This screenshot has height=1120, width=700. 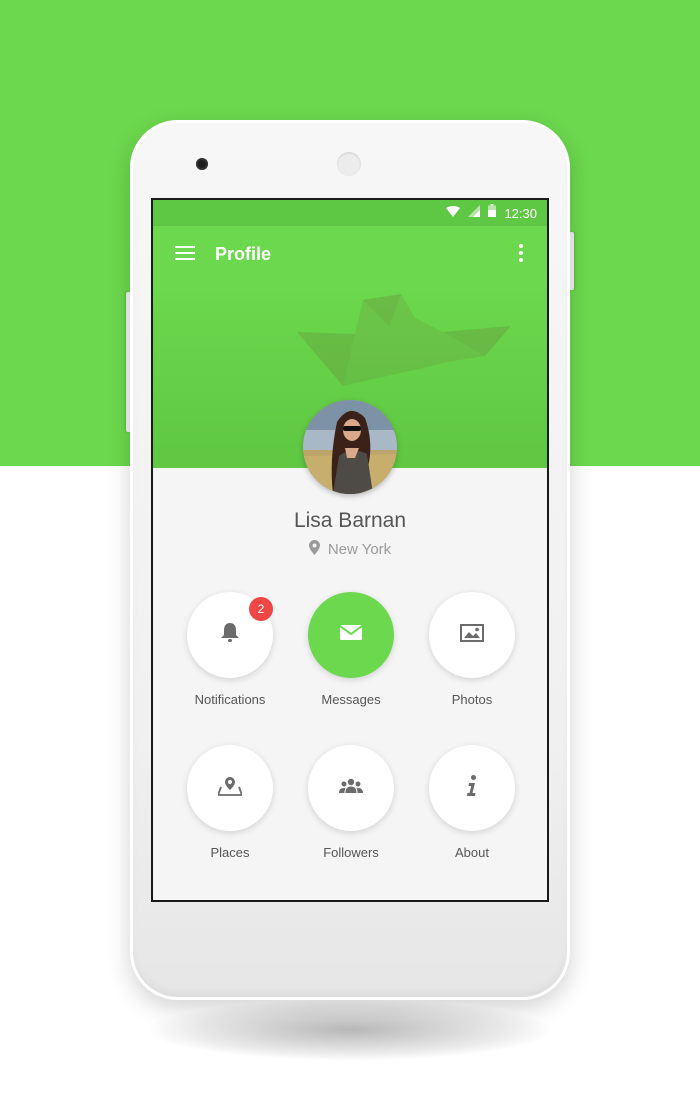 I want to click on page-title: Profile, so click(x=243, y=254).